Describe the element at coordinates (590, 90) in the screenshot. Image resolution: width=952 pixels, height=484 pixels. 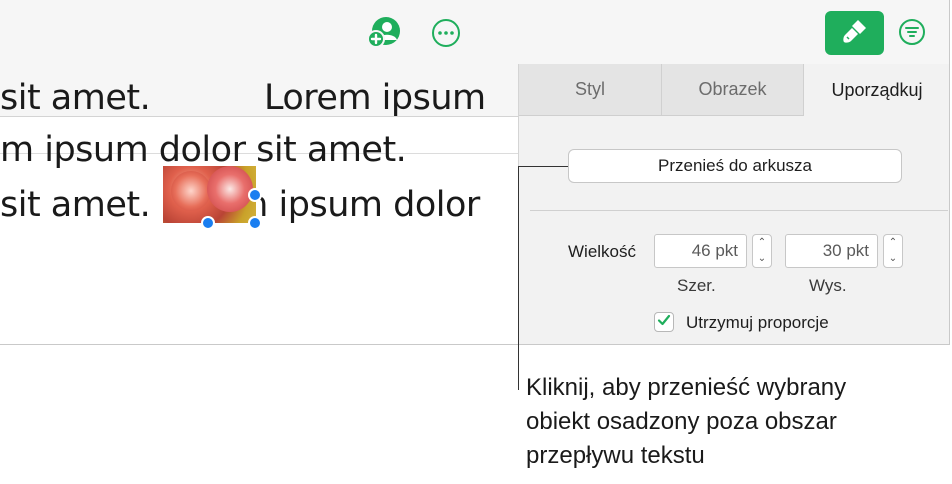
I see `tab-style: Styl` at that location.